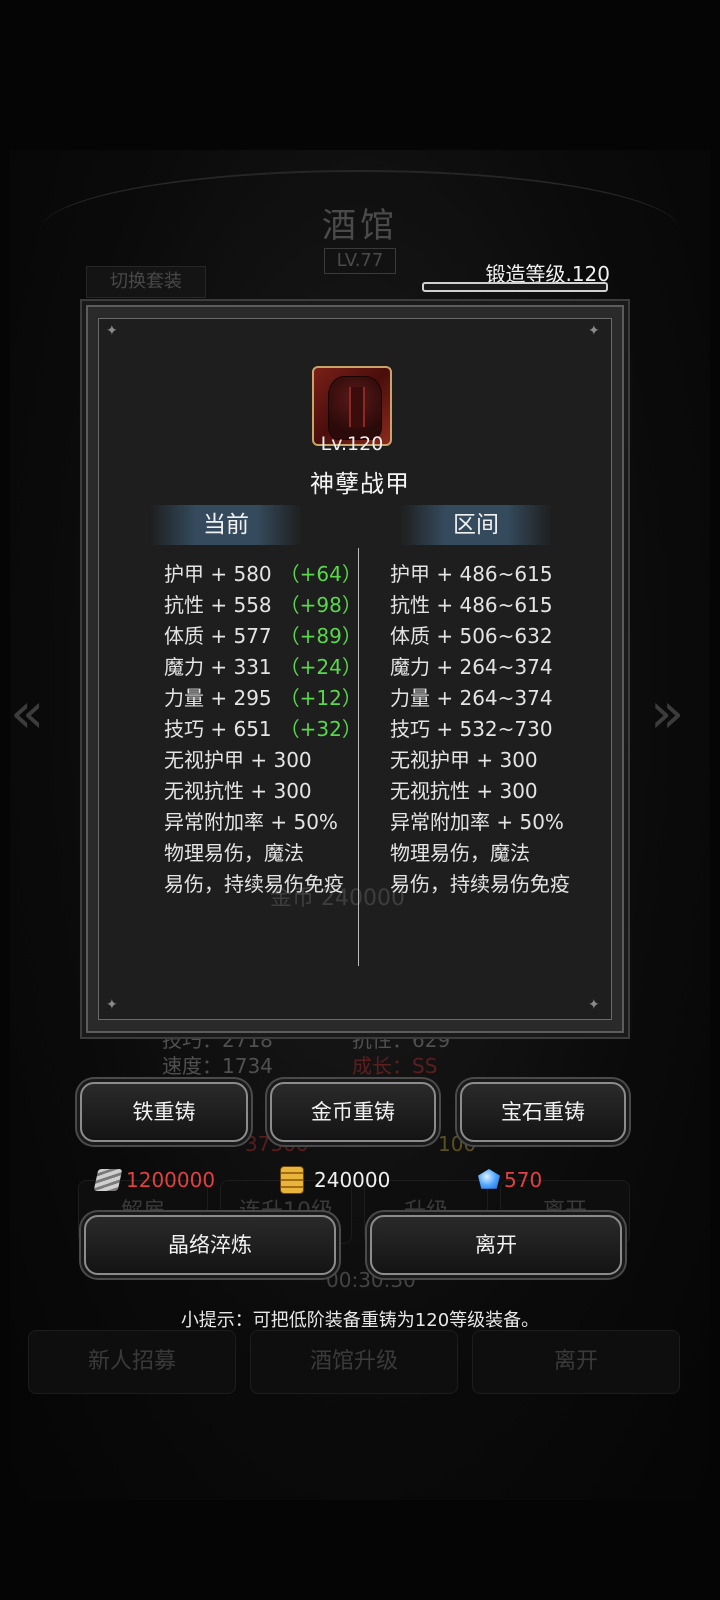 The width and height of the screenshot is (720, 1600). Describe the element at coordinates (464, 760) in the screenshot. I see `range-stat-row: 无视护甲 + 300` at that location.